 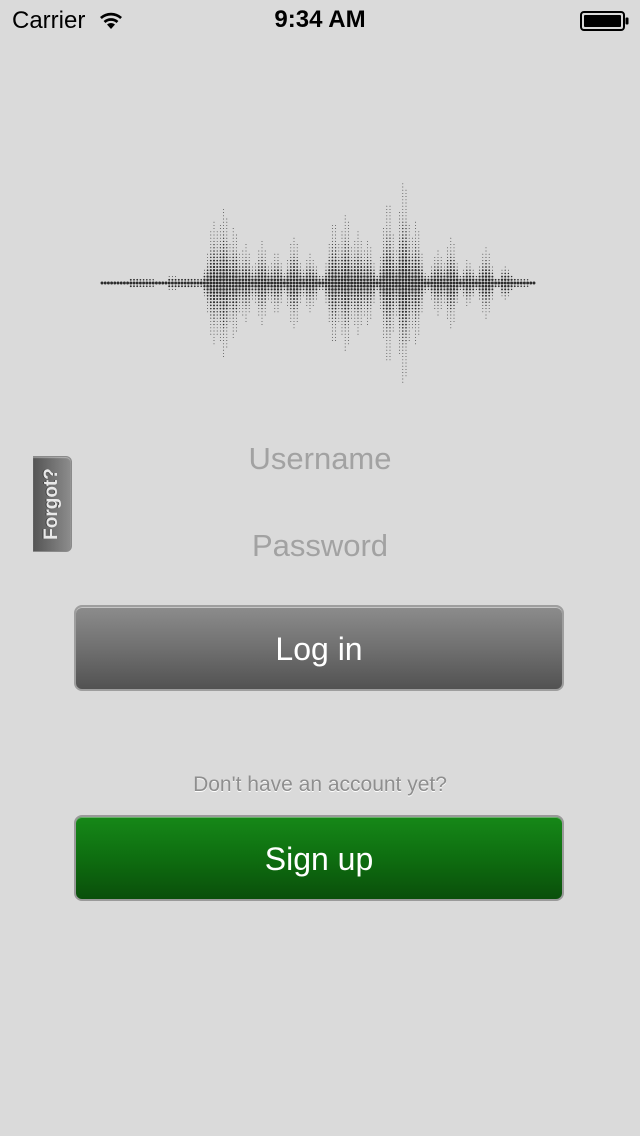 What do you see at coordinates (604, 21) in the screenshot?
I see `battery-icon` at bounding box center [604, 21].